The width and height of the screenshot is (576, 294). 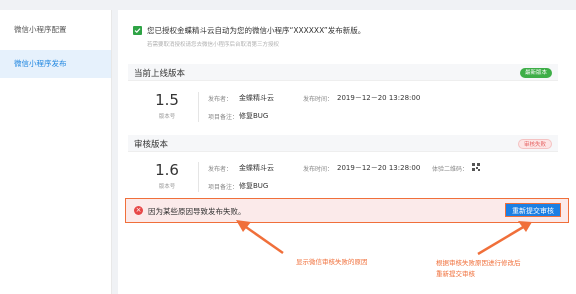 I want to click on annotation-arrows, so click(x=384, y=238).